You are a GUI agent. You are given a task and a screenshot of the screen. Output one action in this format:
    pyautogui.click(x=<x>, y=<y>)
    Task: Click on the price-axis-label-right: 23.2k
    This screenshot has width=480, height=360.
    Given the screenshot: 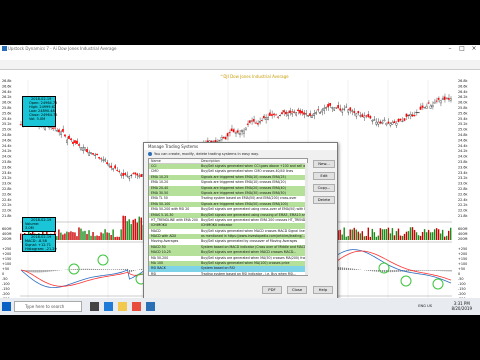 What is the action you would take?
    pyautogui.click(x=463, y=178)
    